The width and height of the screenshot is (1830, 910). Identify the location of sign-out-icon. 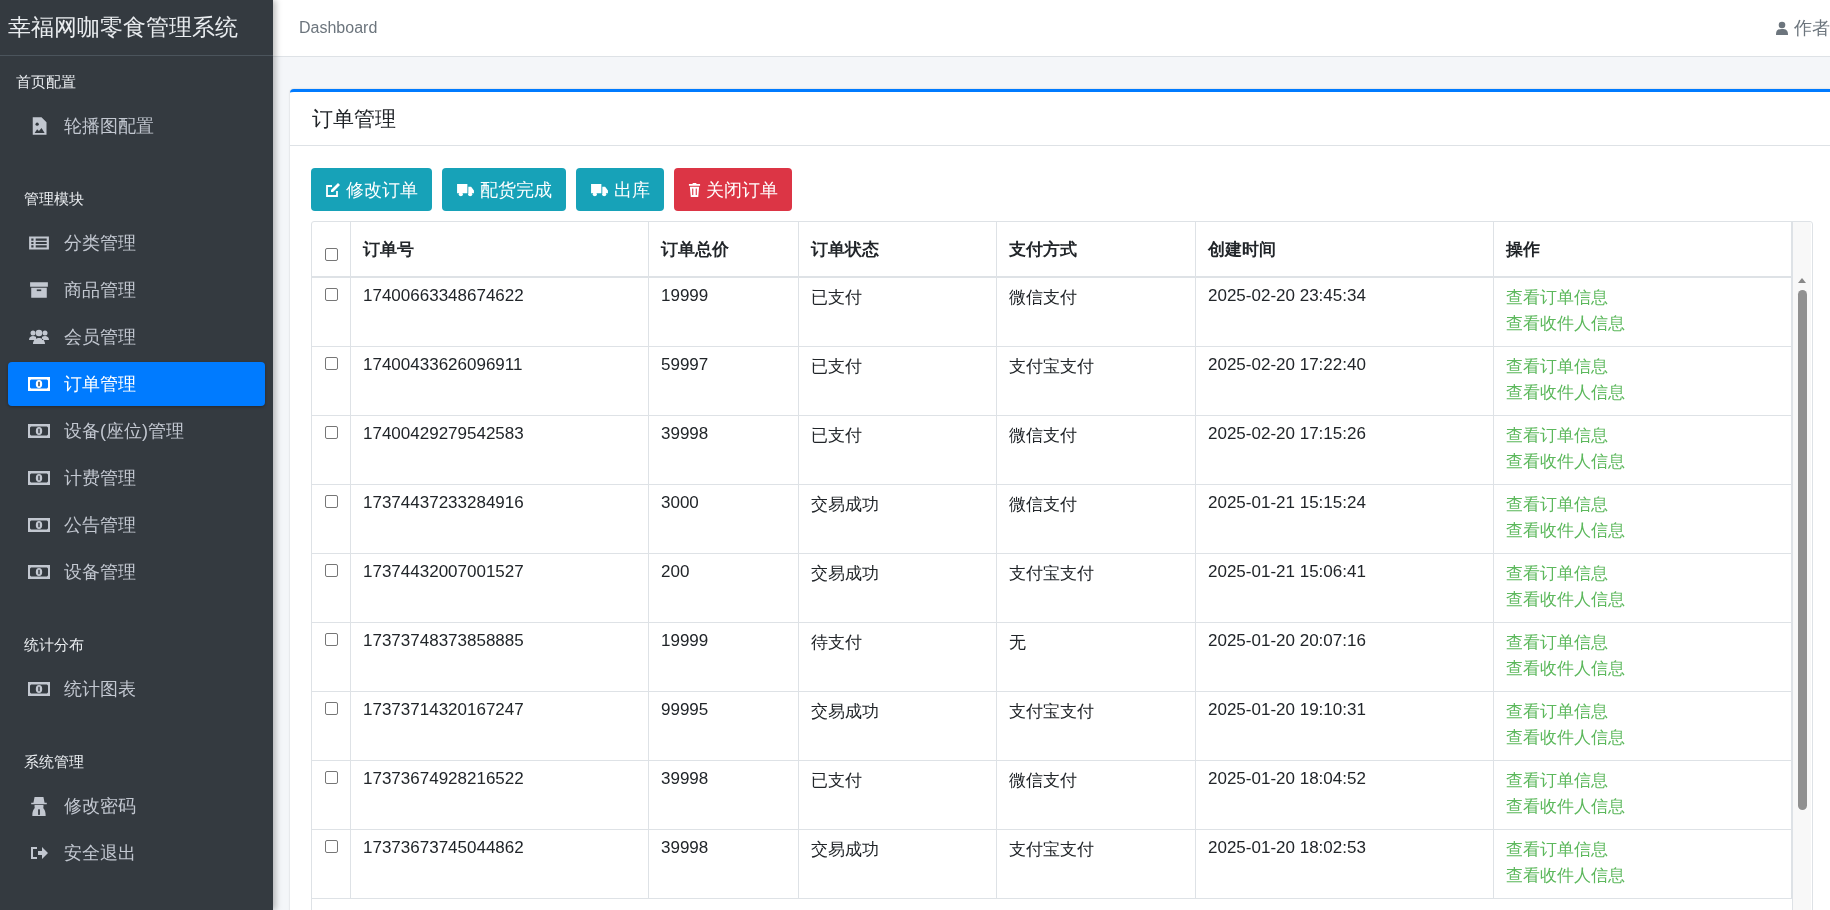
(39, 853).